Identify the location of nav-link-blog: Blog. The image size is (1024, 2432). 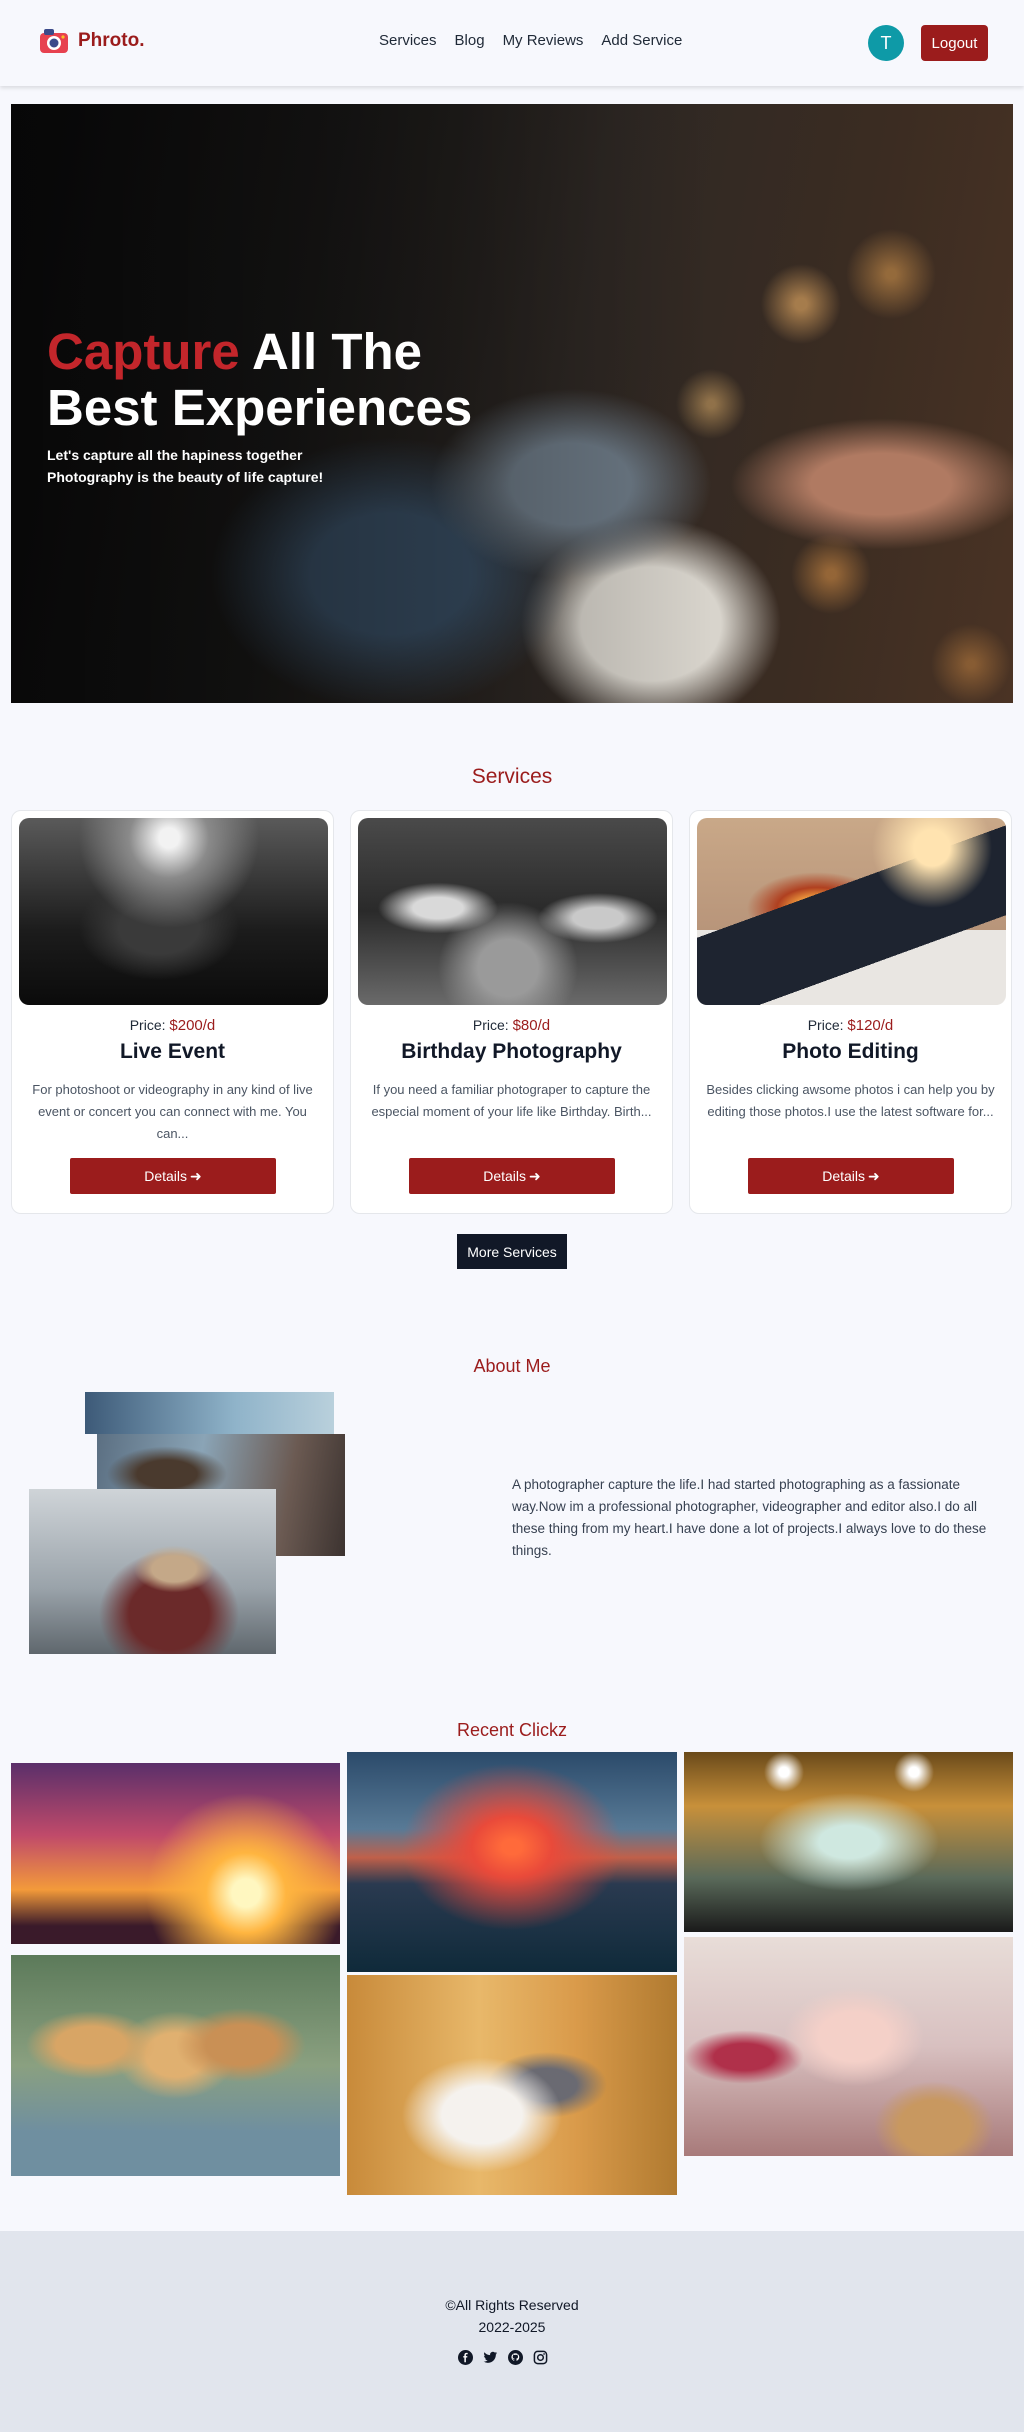
(470, 40).